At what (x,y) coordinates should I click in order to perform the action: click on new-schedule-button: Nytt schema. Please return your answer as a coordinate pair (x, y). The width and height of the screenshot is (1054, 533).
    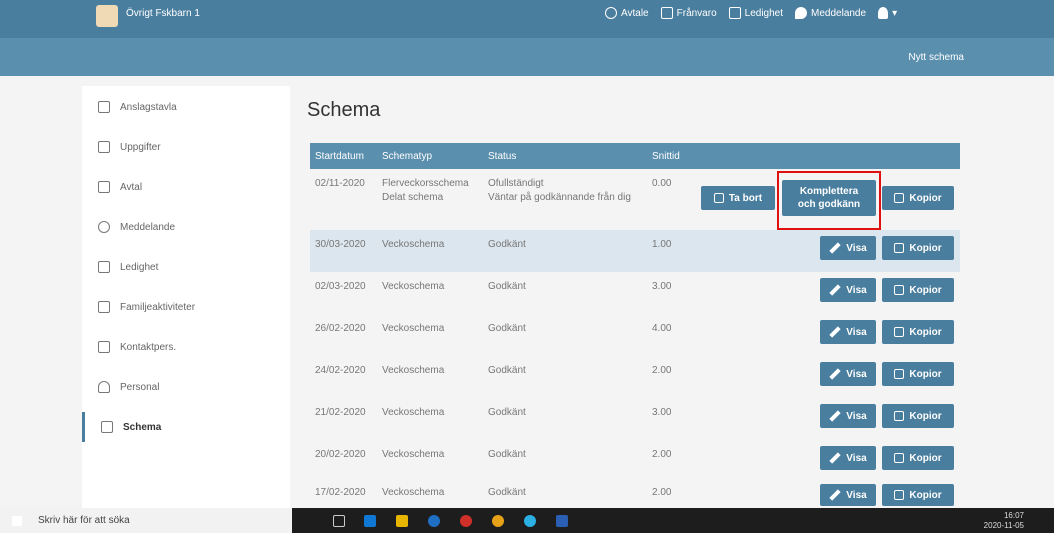
    Looking at the image, I should click on (936, 57).